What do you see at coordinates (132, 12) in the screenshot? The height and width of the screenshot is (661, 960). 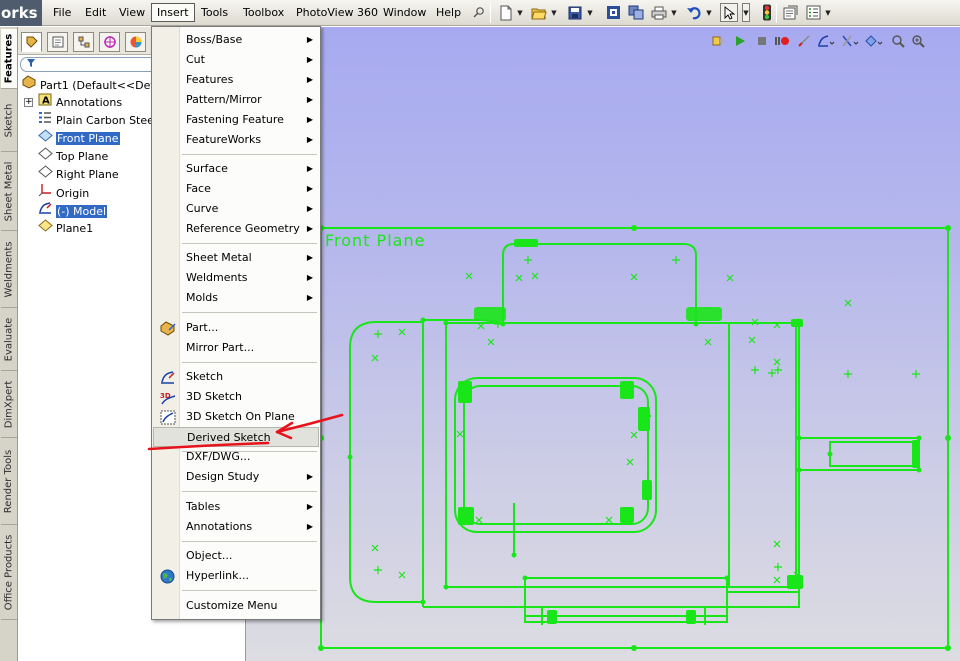 I see `menu-view: View` at bounding box center [132, 12].